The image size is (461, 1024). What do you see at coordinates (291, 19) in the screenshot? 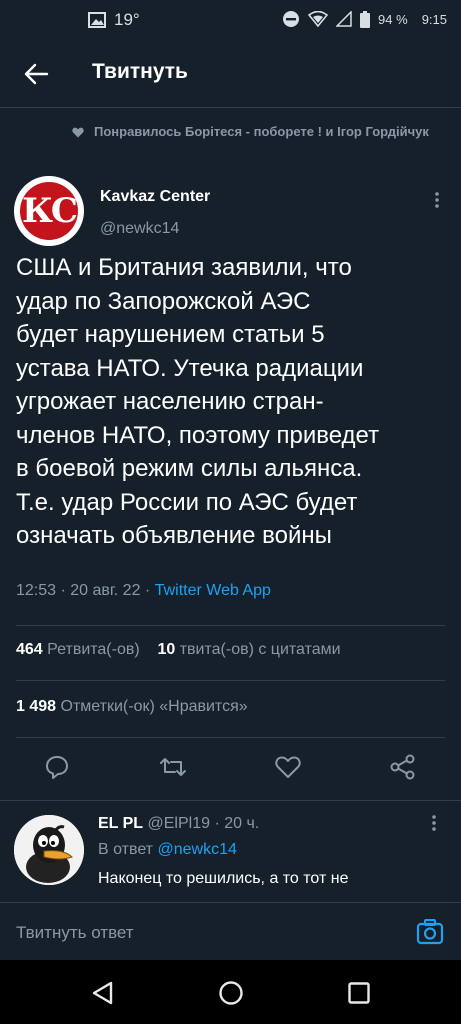
I see `dnd-icon` at bounding box center [291, 19].